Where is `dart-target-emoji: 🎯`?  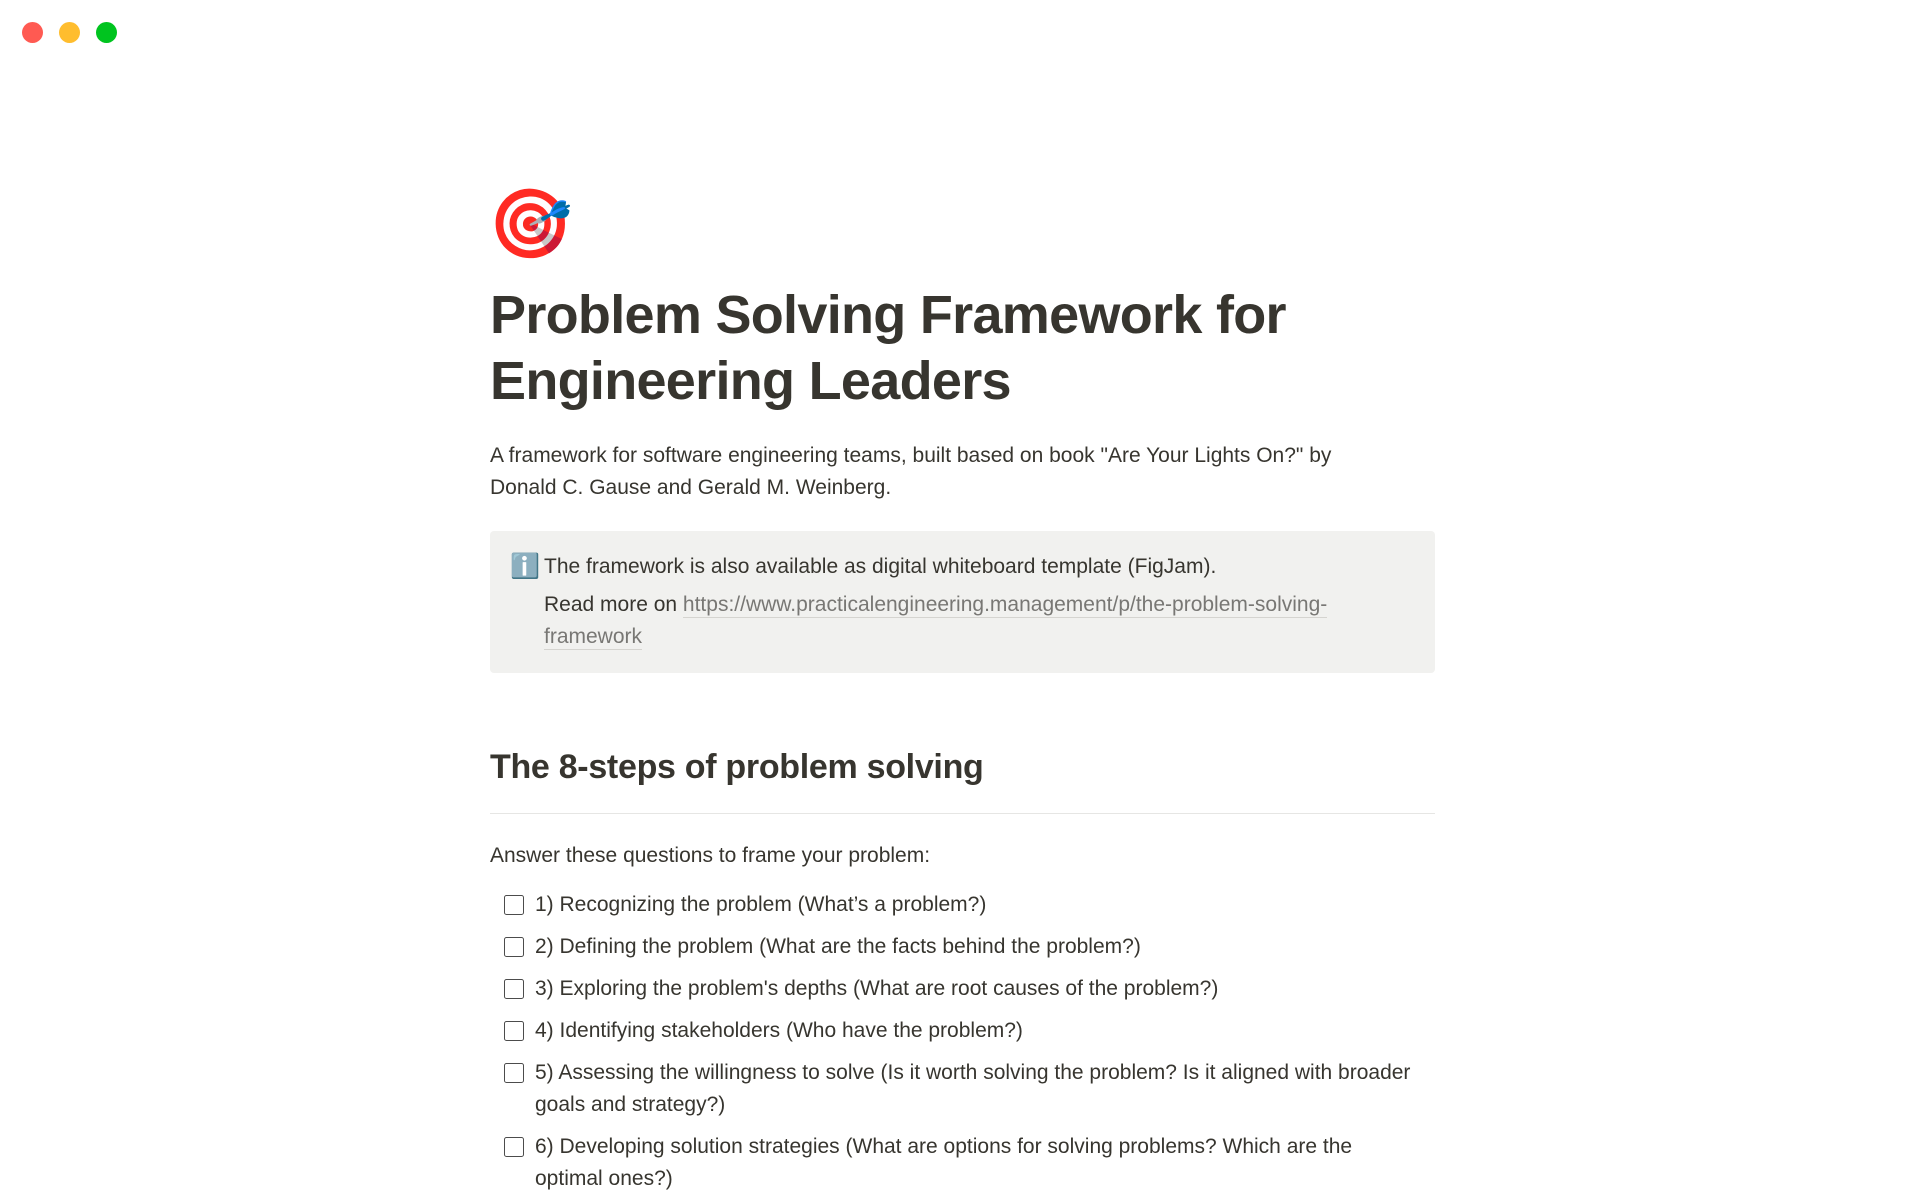 dart-target-emoji: 🎯 is located at coordinates (961, 226).